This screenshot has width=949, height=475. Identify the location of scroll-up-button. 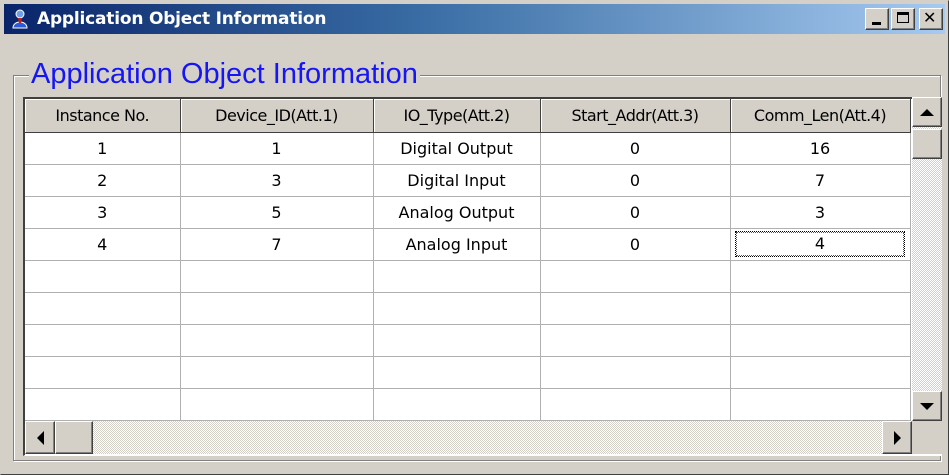
(927, 112).